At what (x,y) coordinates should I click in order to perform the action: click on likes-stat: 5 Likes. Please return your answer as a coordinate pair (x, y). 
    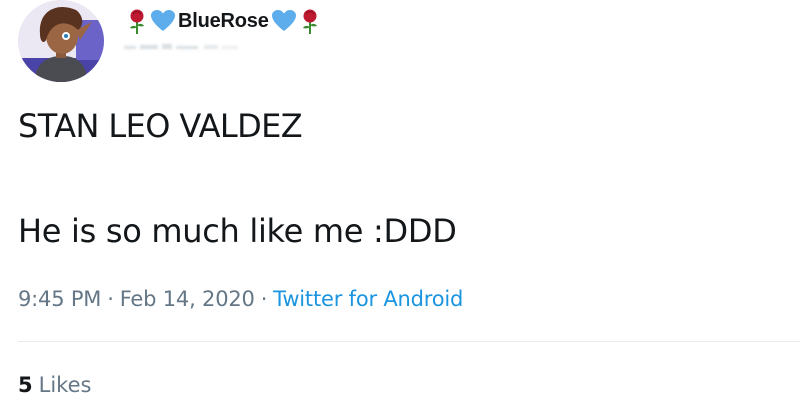
    Looking at the image, I should click on (54, 385).